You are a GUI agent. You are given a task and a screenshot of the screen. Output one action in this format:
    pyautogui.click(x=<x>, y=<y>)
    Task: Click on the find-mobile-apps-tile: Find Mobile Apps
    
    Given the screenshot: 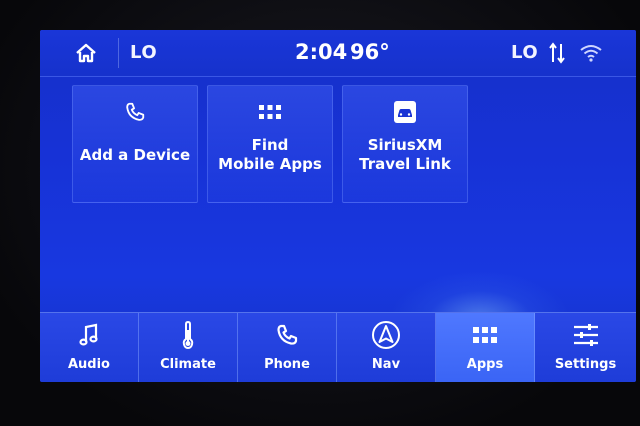 What is the action you would take?
    pyautogui.click(x=270, y=144)
    